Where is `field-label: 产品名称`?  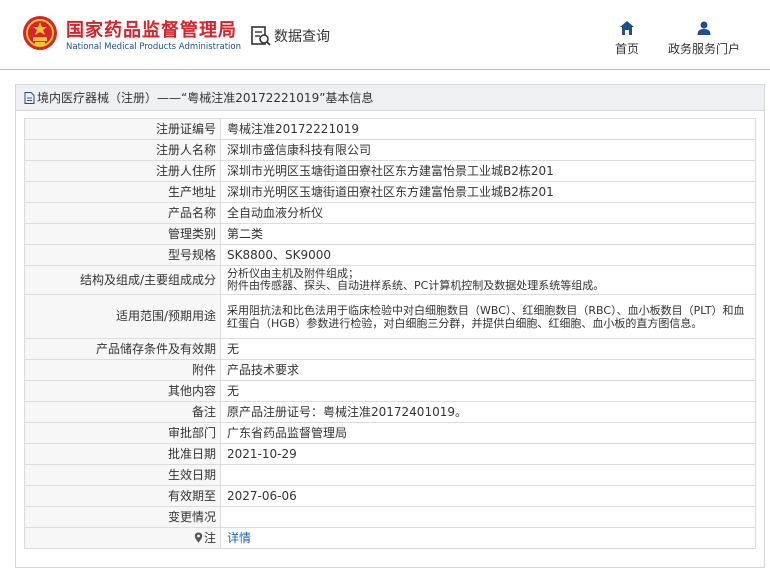
field-label: 产品名称 is located at coordinates (122, 213).